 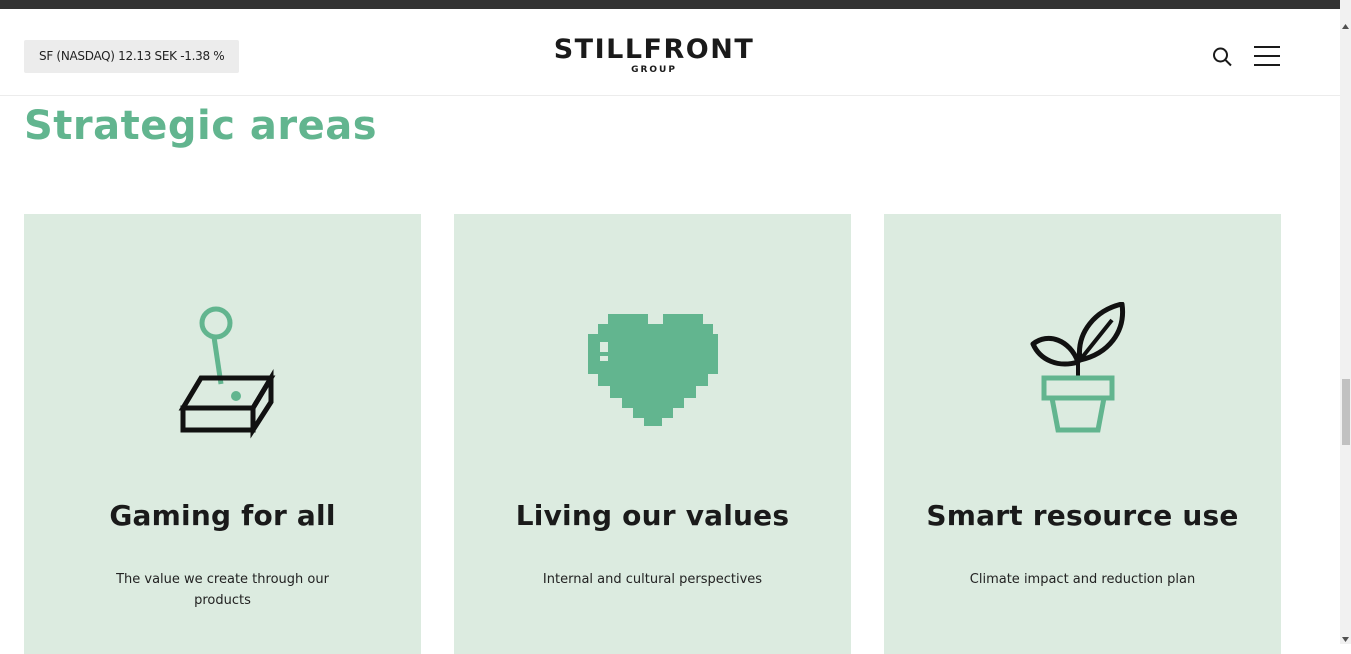 What do you see at coordinates (654, 70) in the screenshot?
I see `logo-subtitle: GROUP` at bounding box center [654, 70].